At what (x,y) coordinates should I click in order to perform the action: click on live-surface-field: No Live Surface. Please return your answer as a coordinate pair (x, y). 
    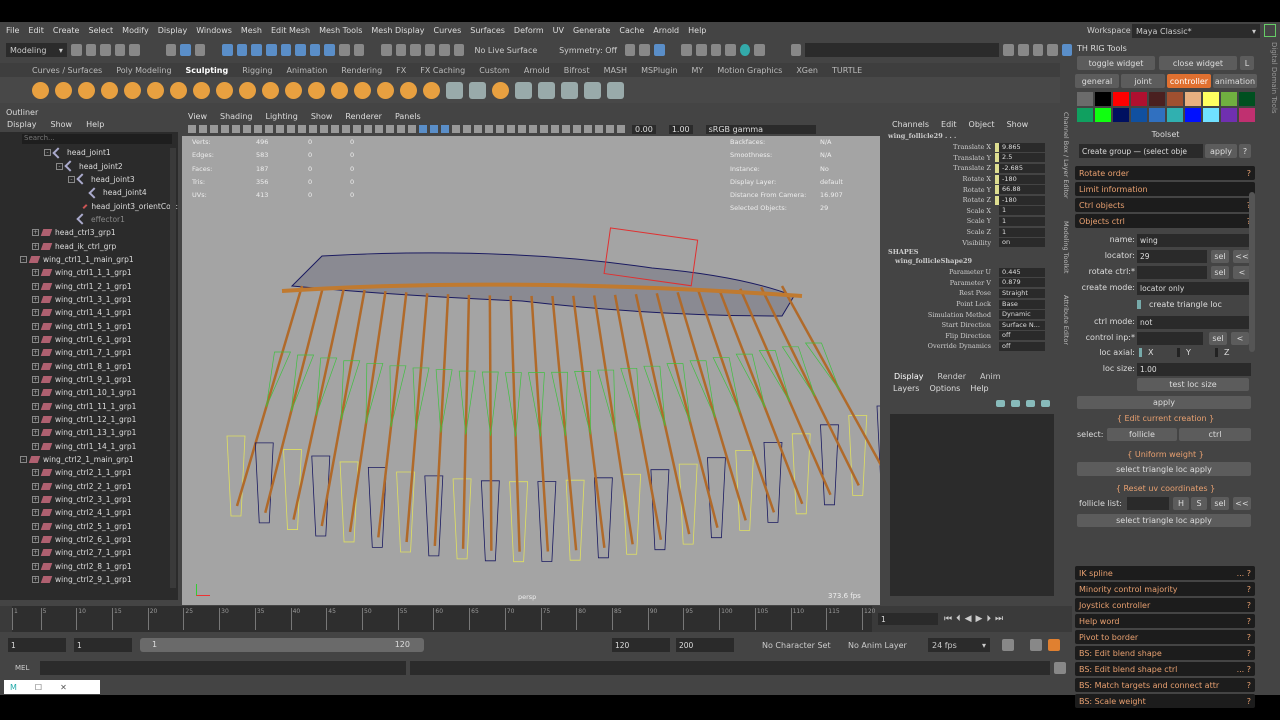
    Looking at the image, I should click on (509, 50).